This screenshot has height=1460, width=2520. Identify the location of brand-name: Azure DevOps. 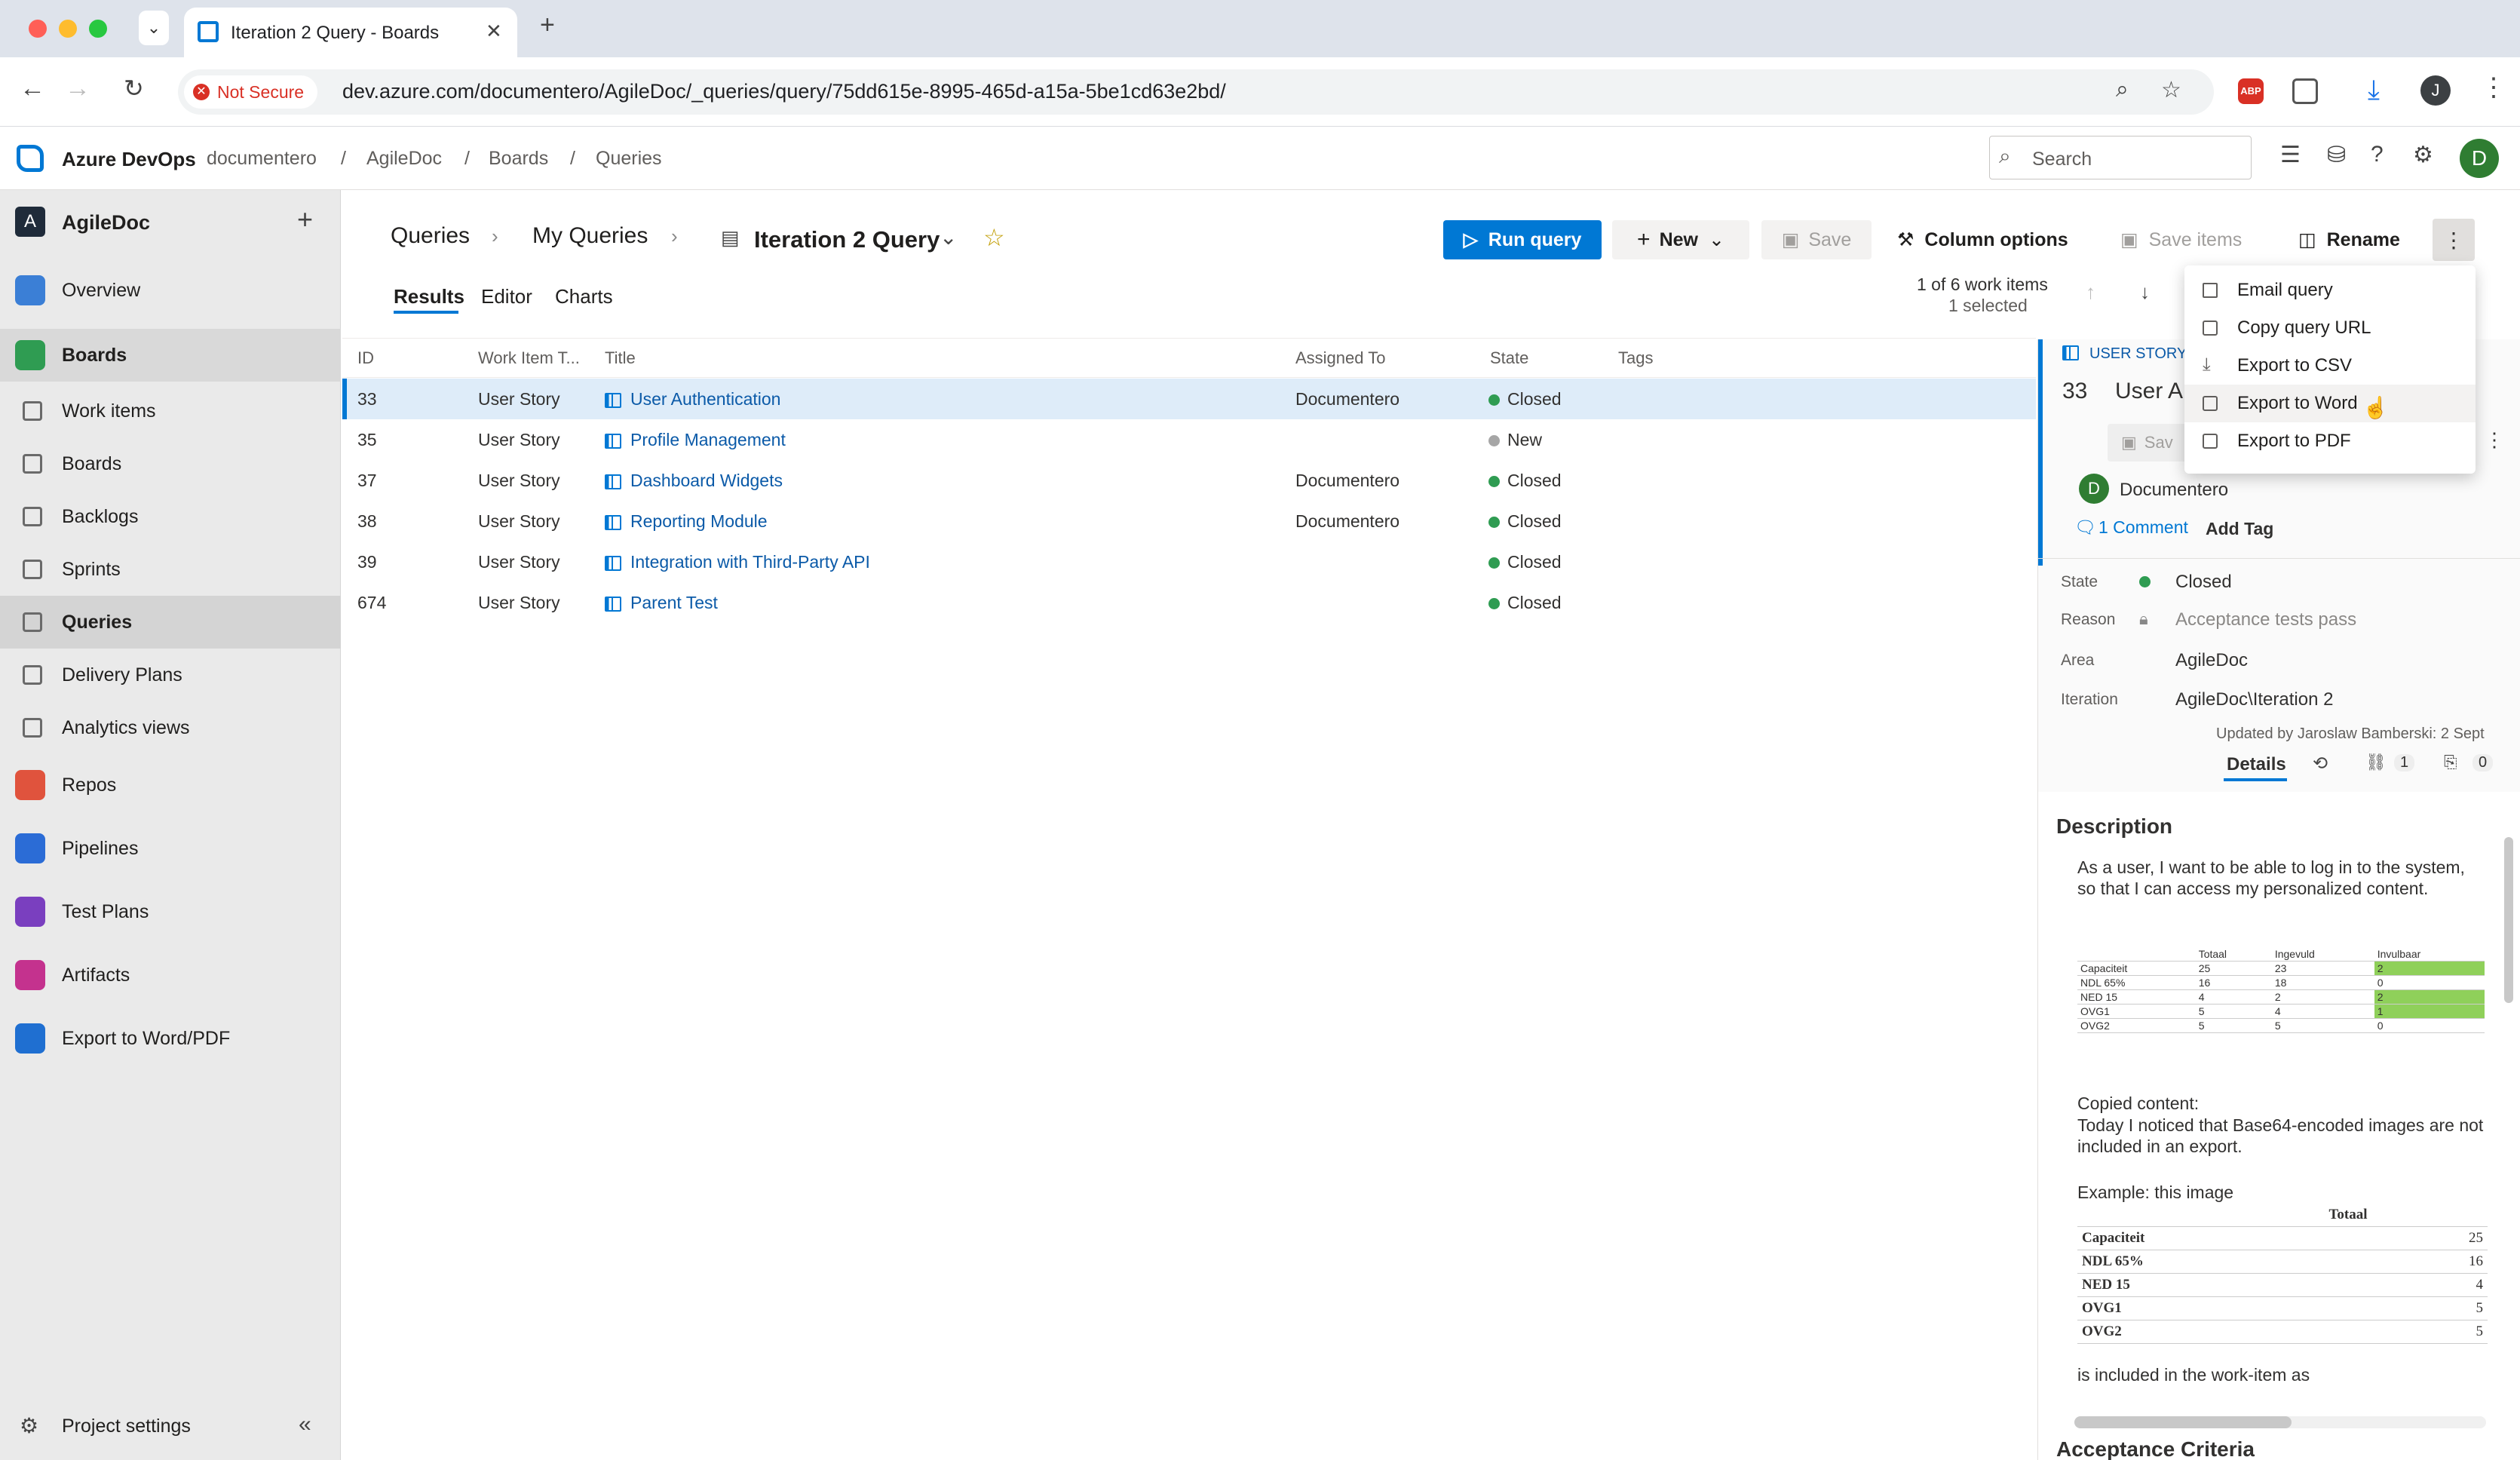
(129, 159).